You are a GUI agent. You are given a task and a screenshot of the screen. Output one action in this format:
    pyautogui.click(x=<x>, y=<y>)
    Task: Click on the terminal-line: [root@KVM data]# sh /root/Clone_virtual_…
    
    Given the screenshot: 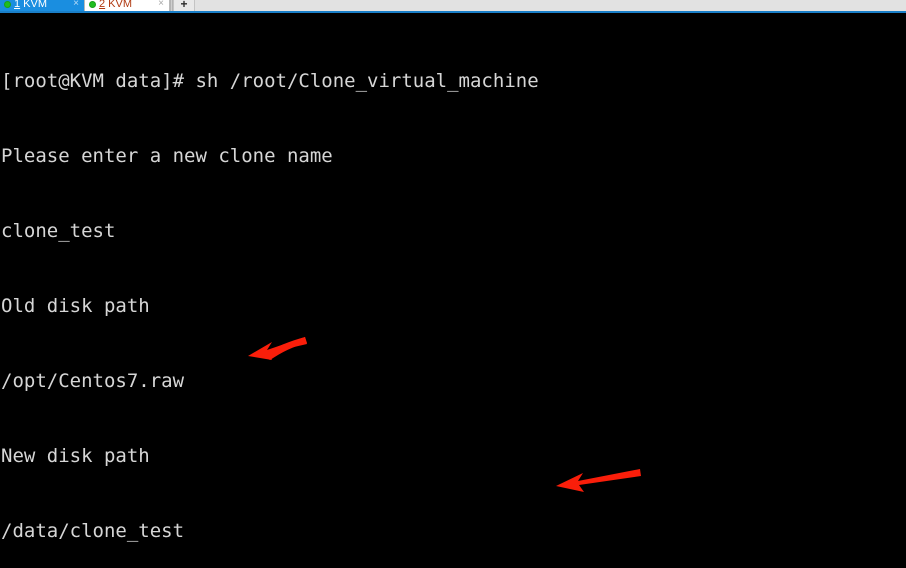 What is the action you would take?
    pyautogui.click(x=270, y=81)
    